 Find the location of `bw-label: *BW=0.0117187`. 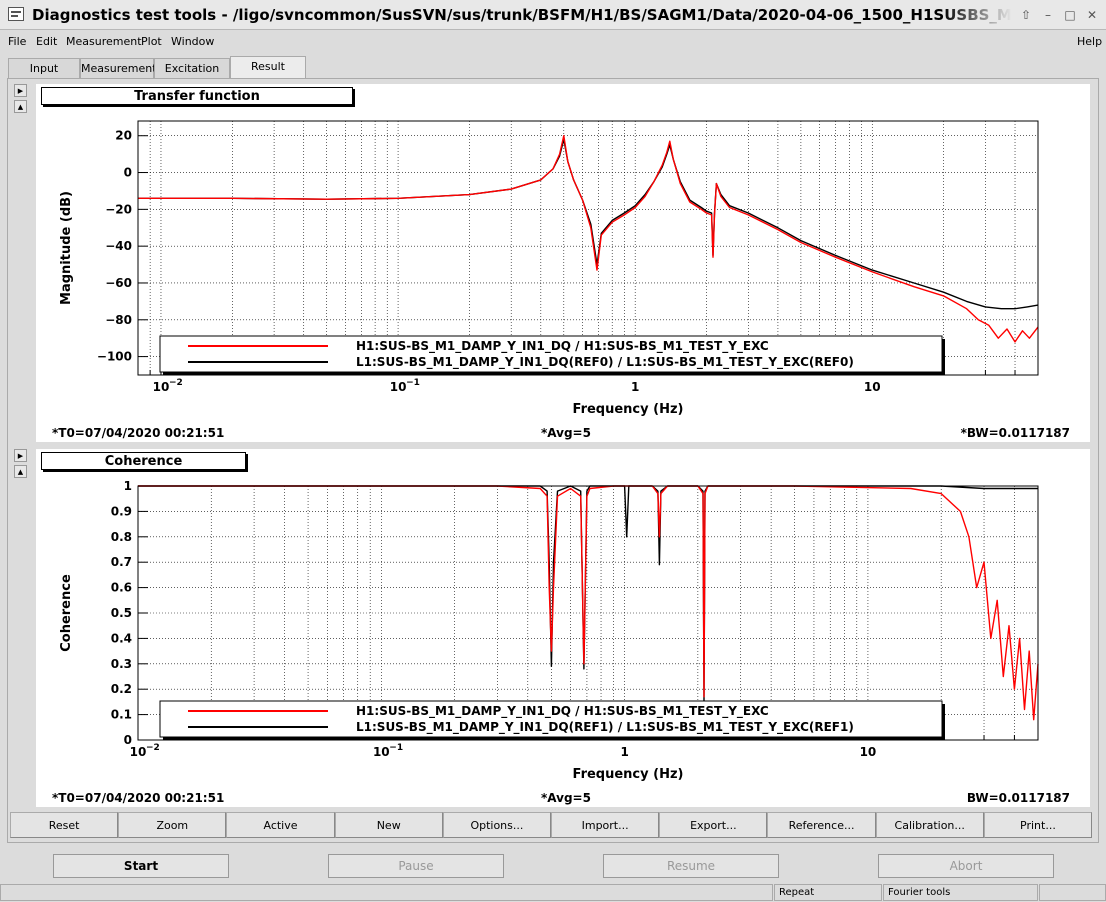

bw-label: *BW=0.0117187 is located at coordinates (1015, 433).